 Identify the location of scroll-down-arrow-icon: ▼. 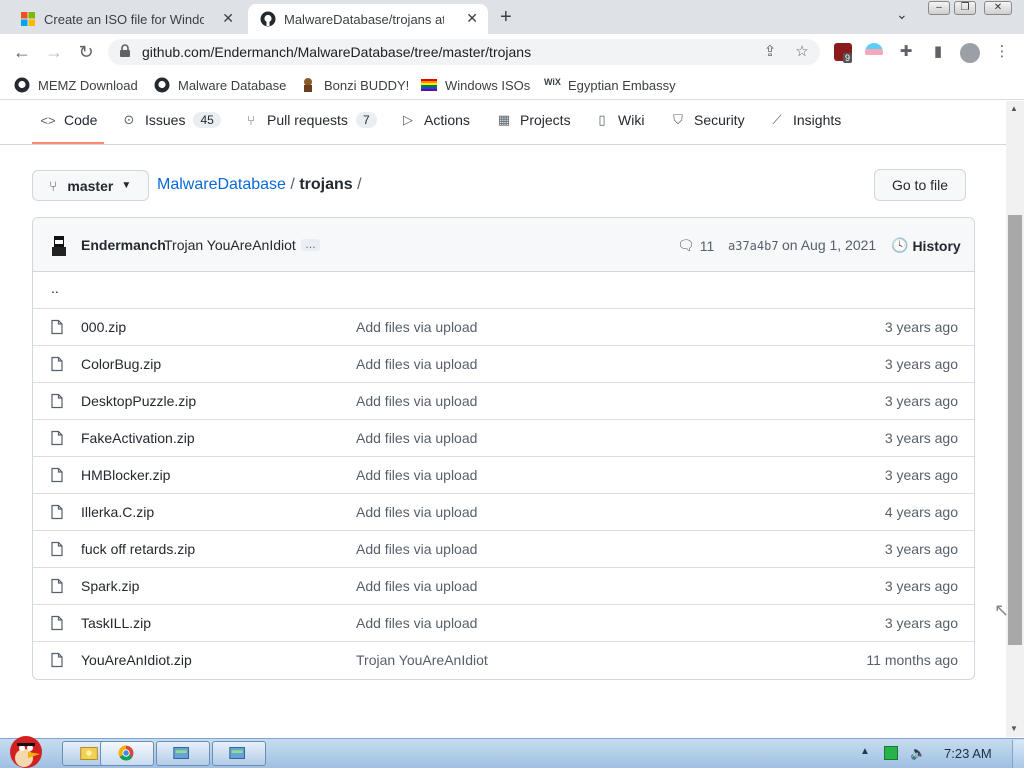
(1014, 728).